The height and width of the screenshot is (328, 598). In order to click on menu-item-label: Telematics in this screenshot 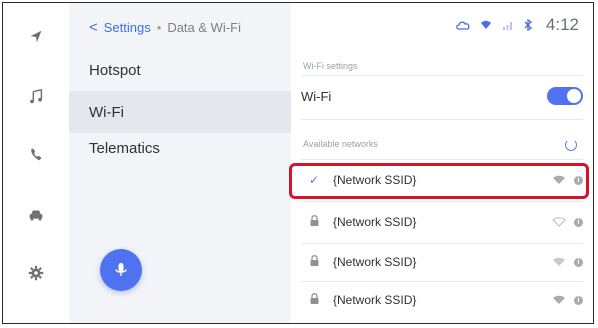, I will do `click(124, 148)`.